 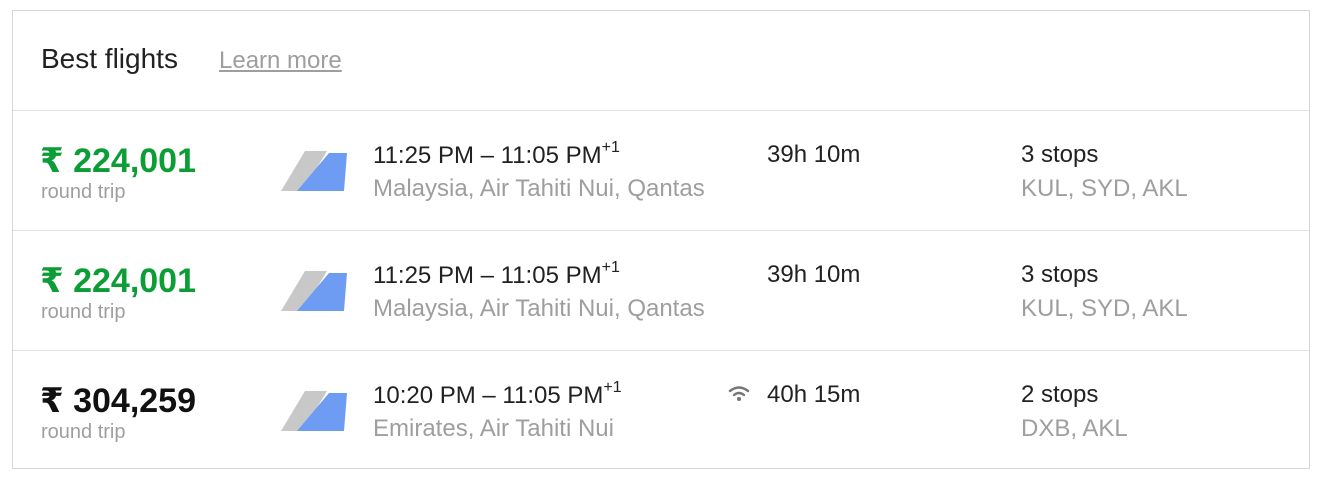 I want to click on wifi-icon, so click(x=739, y=393).